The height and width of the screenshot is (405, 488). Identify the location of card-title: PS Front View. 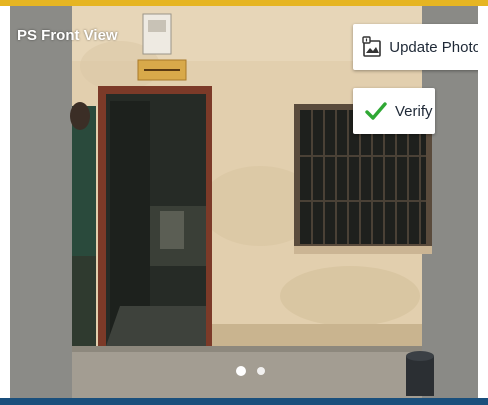
(67, 35).